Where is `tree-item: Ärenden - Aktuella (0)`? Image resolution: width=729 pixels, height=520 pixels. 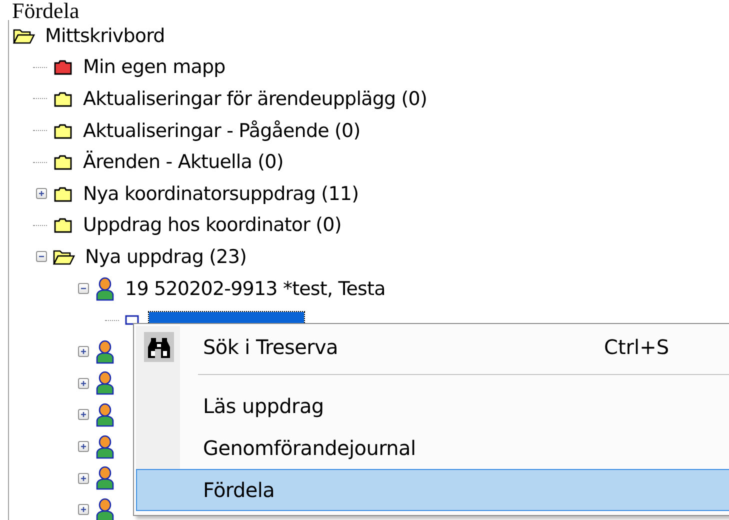 tree-item: Ärenden - Aktuella (0) is located at coordinates (183, 162).